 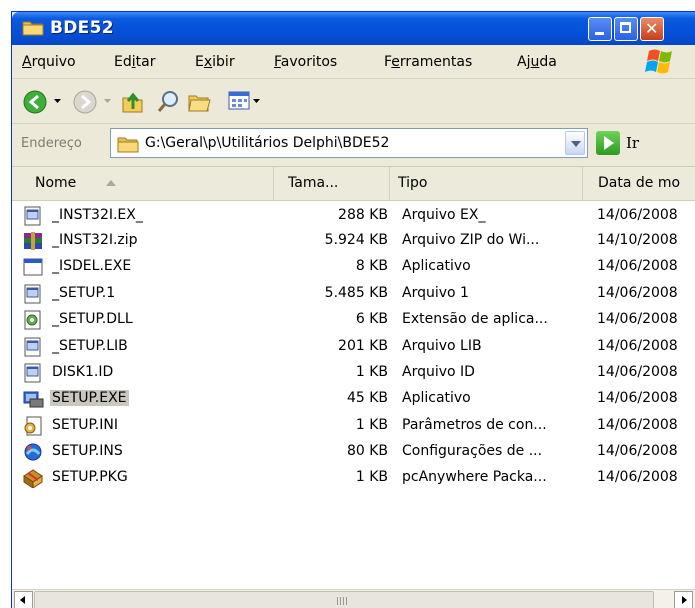 I want to click on file-size: 5.924 KB, so click(x=356, y=240).